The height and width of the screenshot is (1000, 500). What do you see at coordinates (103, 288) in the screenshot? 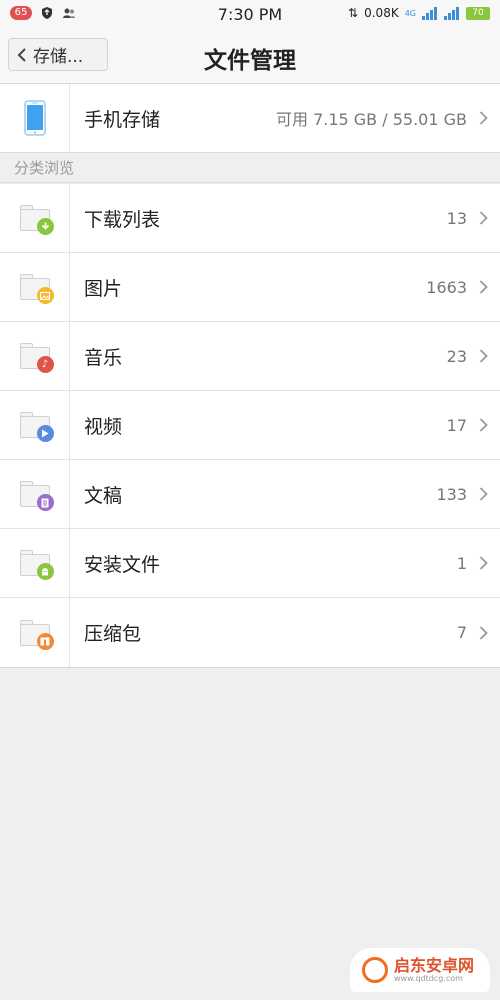
I see `category-label: 图片` at bounding box center [103, 288].